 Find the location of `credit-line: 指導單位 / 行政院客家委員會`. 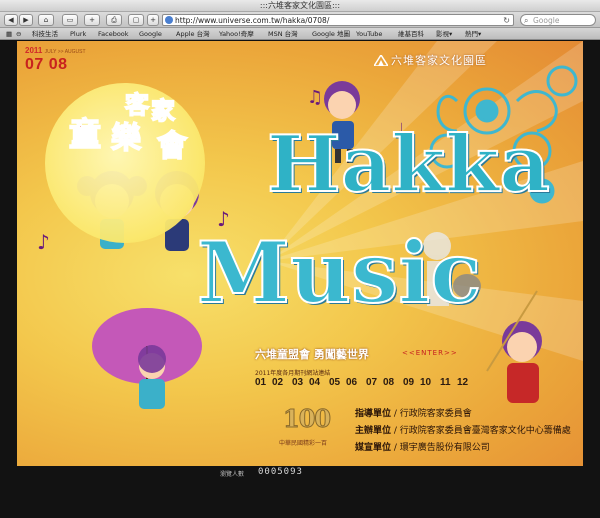

credit-line: 指導單位 / 行政院客家委員會 is located at coordinates (413, 414).